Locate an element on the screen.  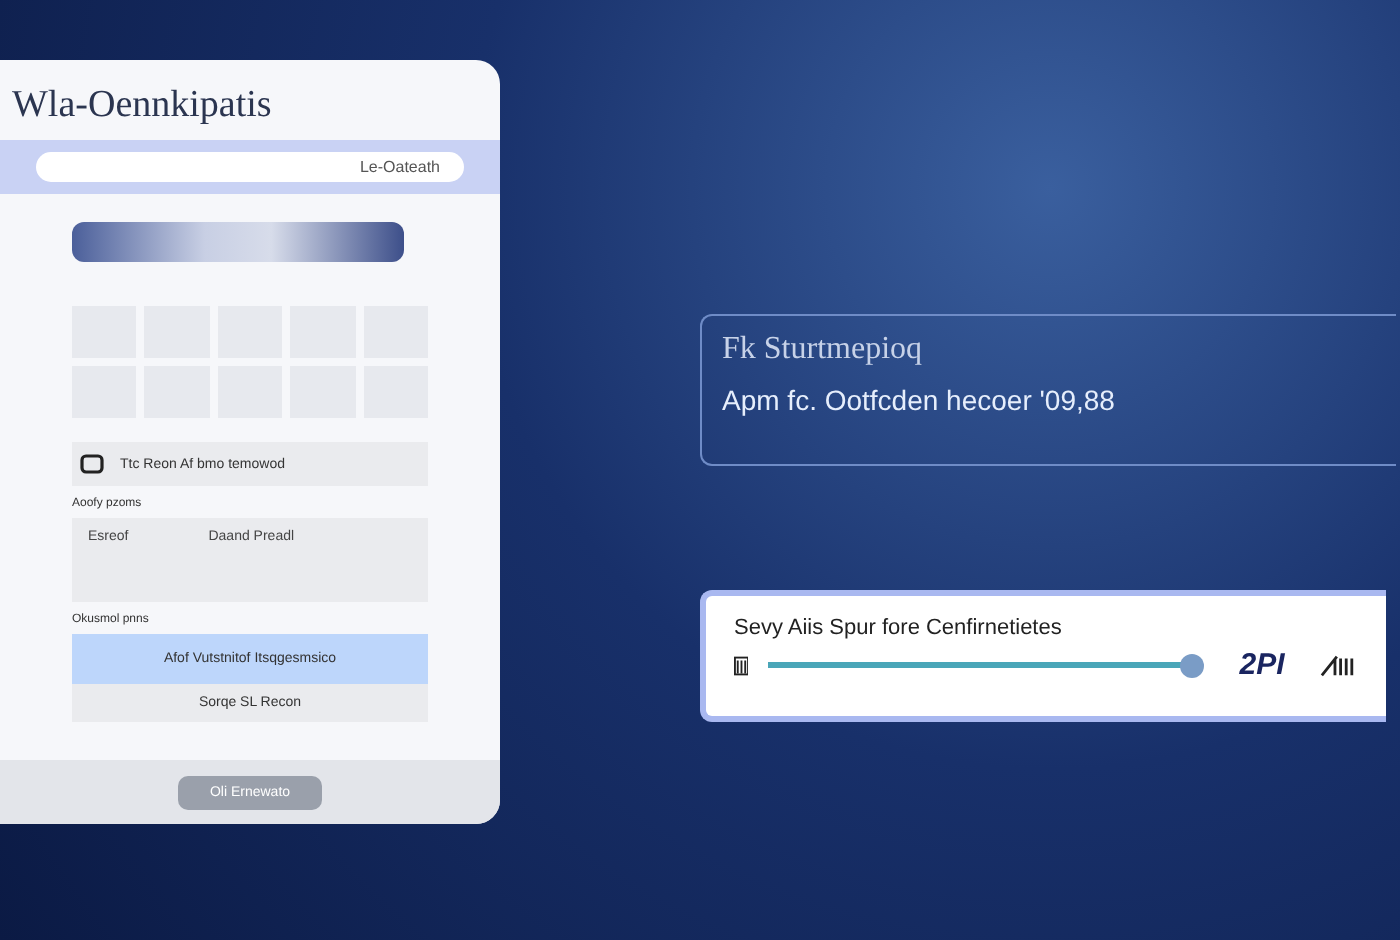
search-field: Le-Oateath is located at coordinates (250, 167).